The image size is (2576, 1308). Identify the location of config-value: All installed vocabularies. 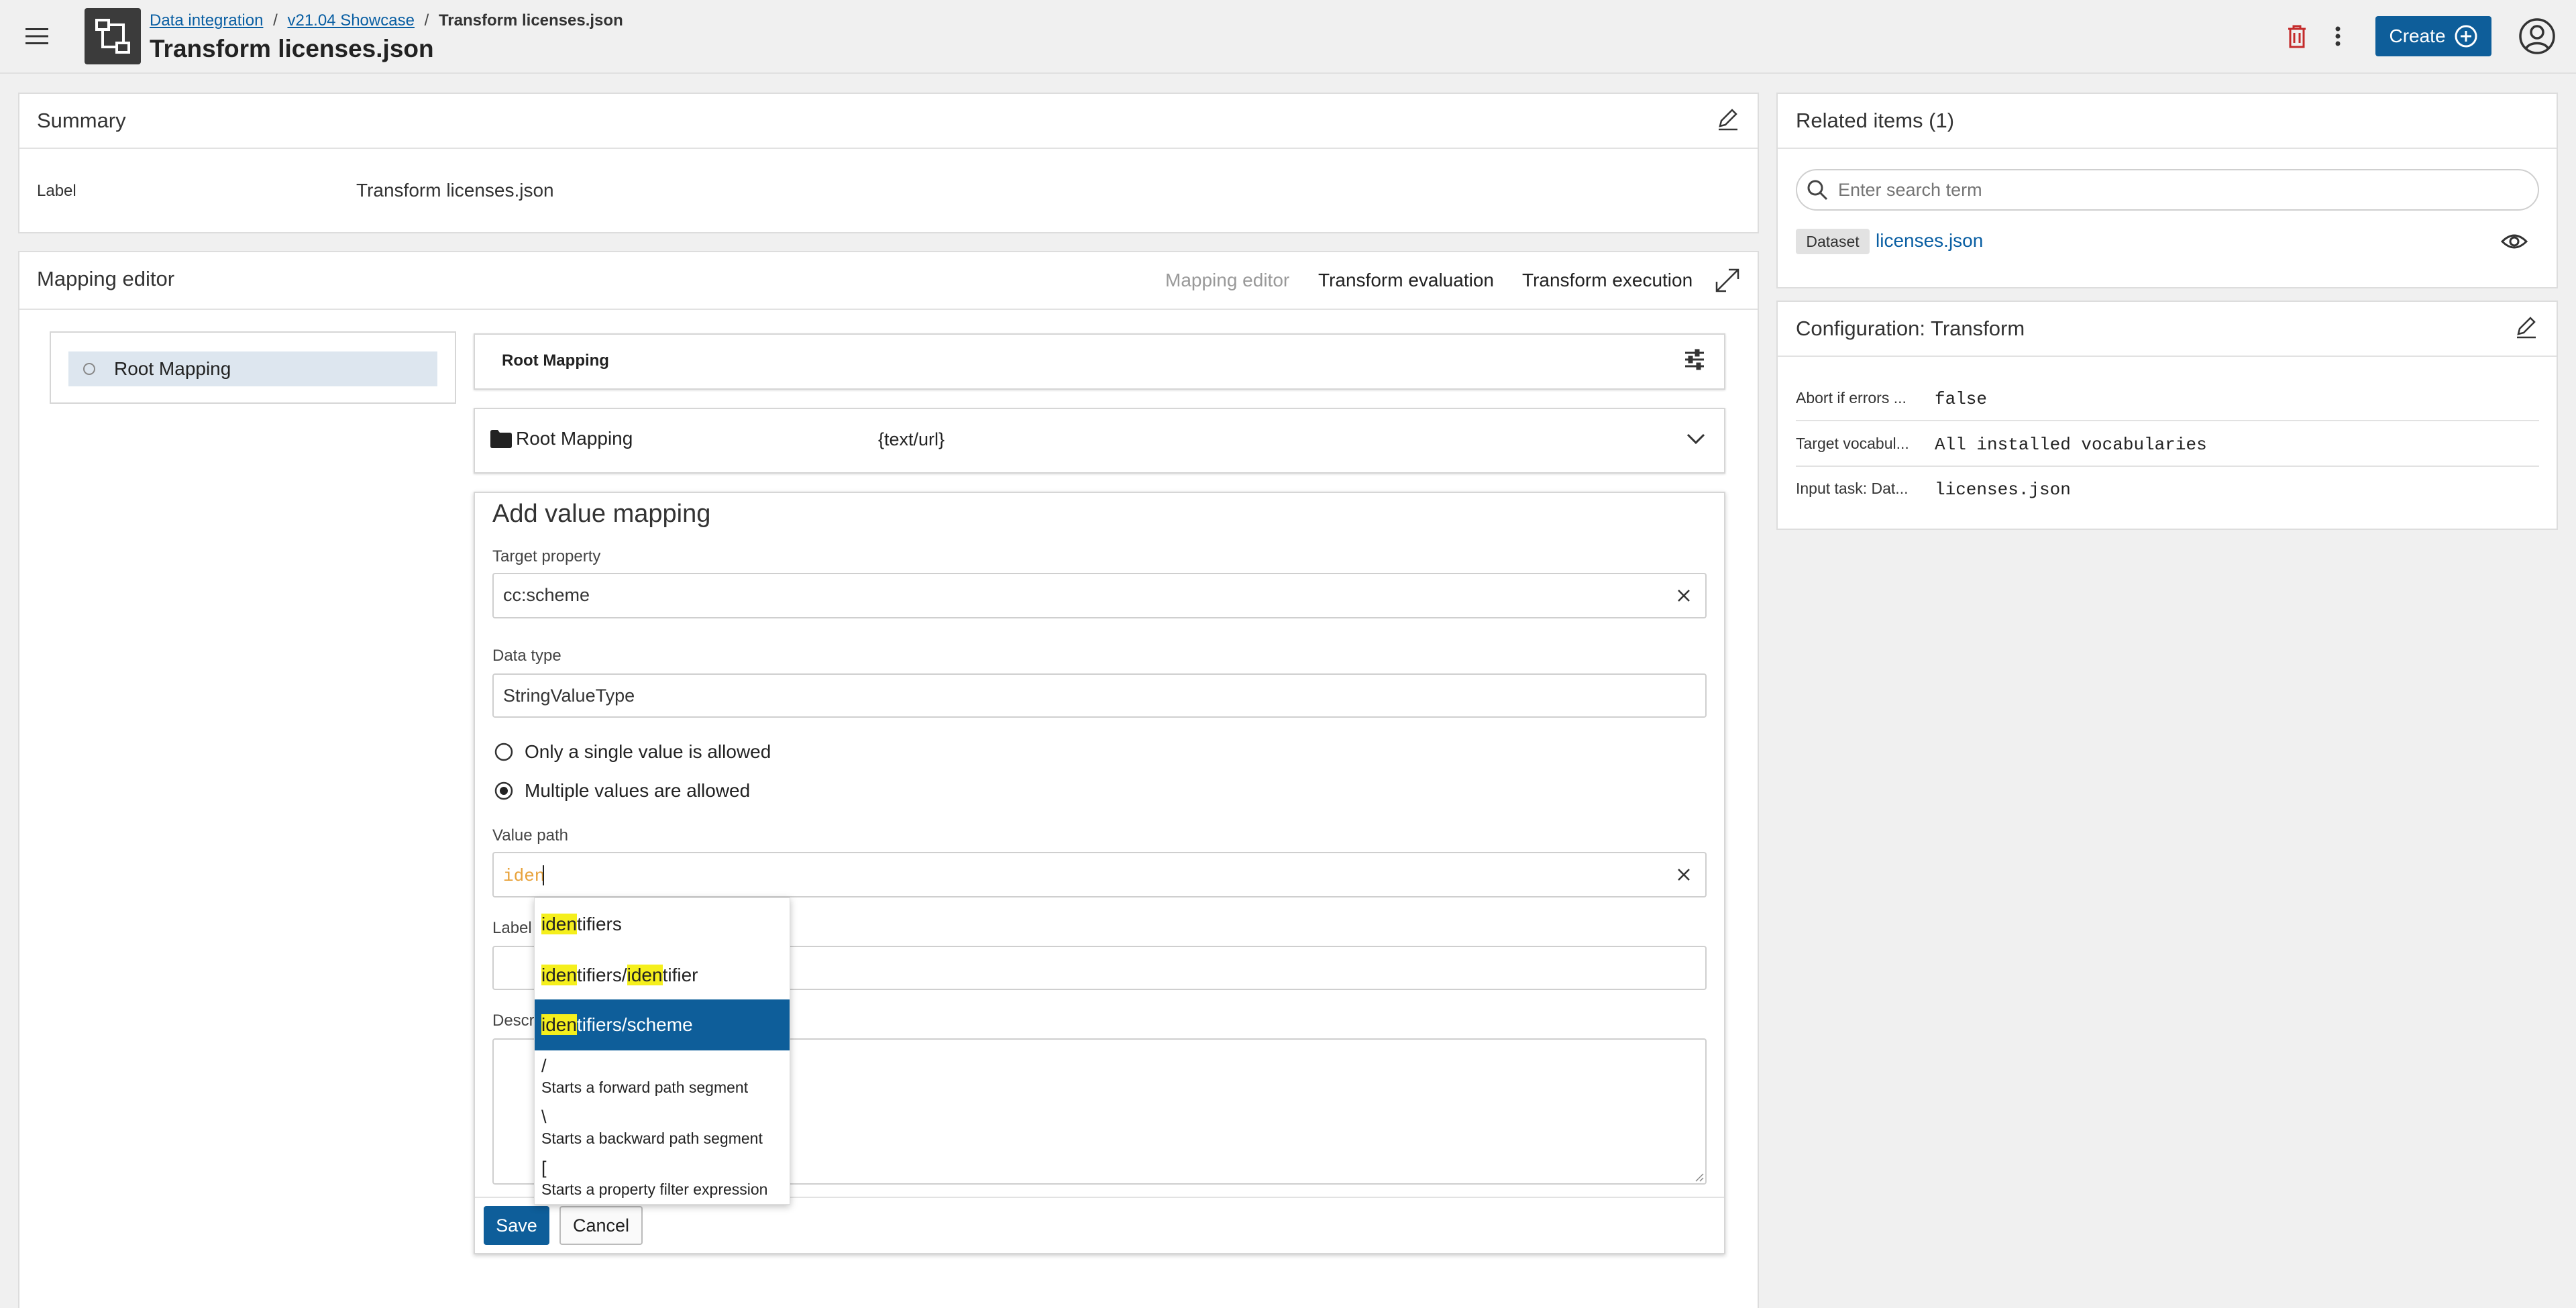
(2071, 445).